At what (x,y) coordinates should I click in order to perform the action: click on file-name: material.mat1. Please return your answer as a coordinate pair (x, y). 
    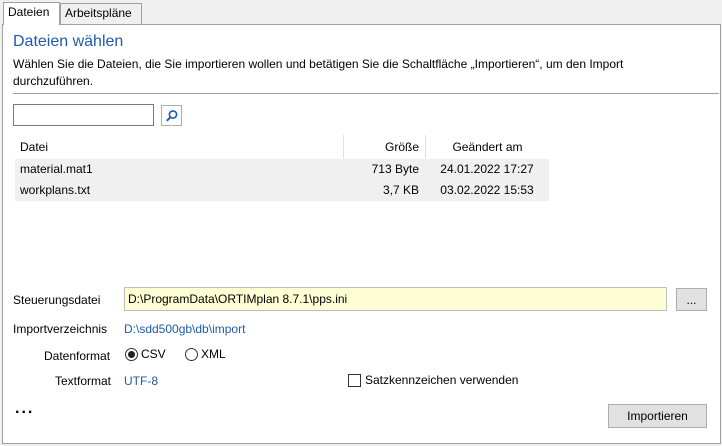
    Looking at the image, I should click on (56, 169).